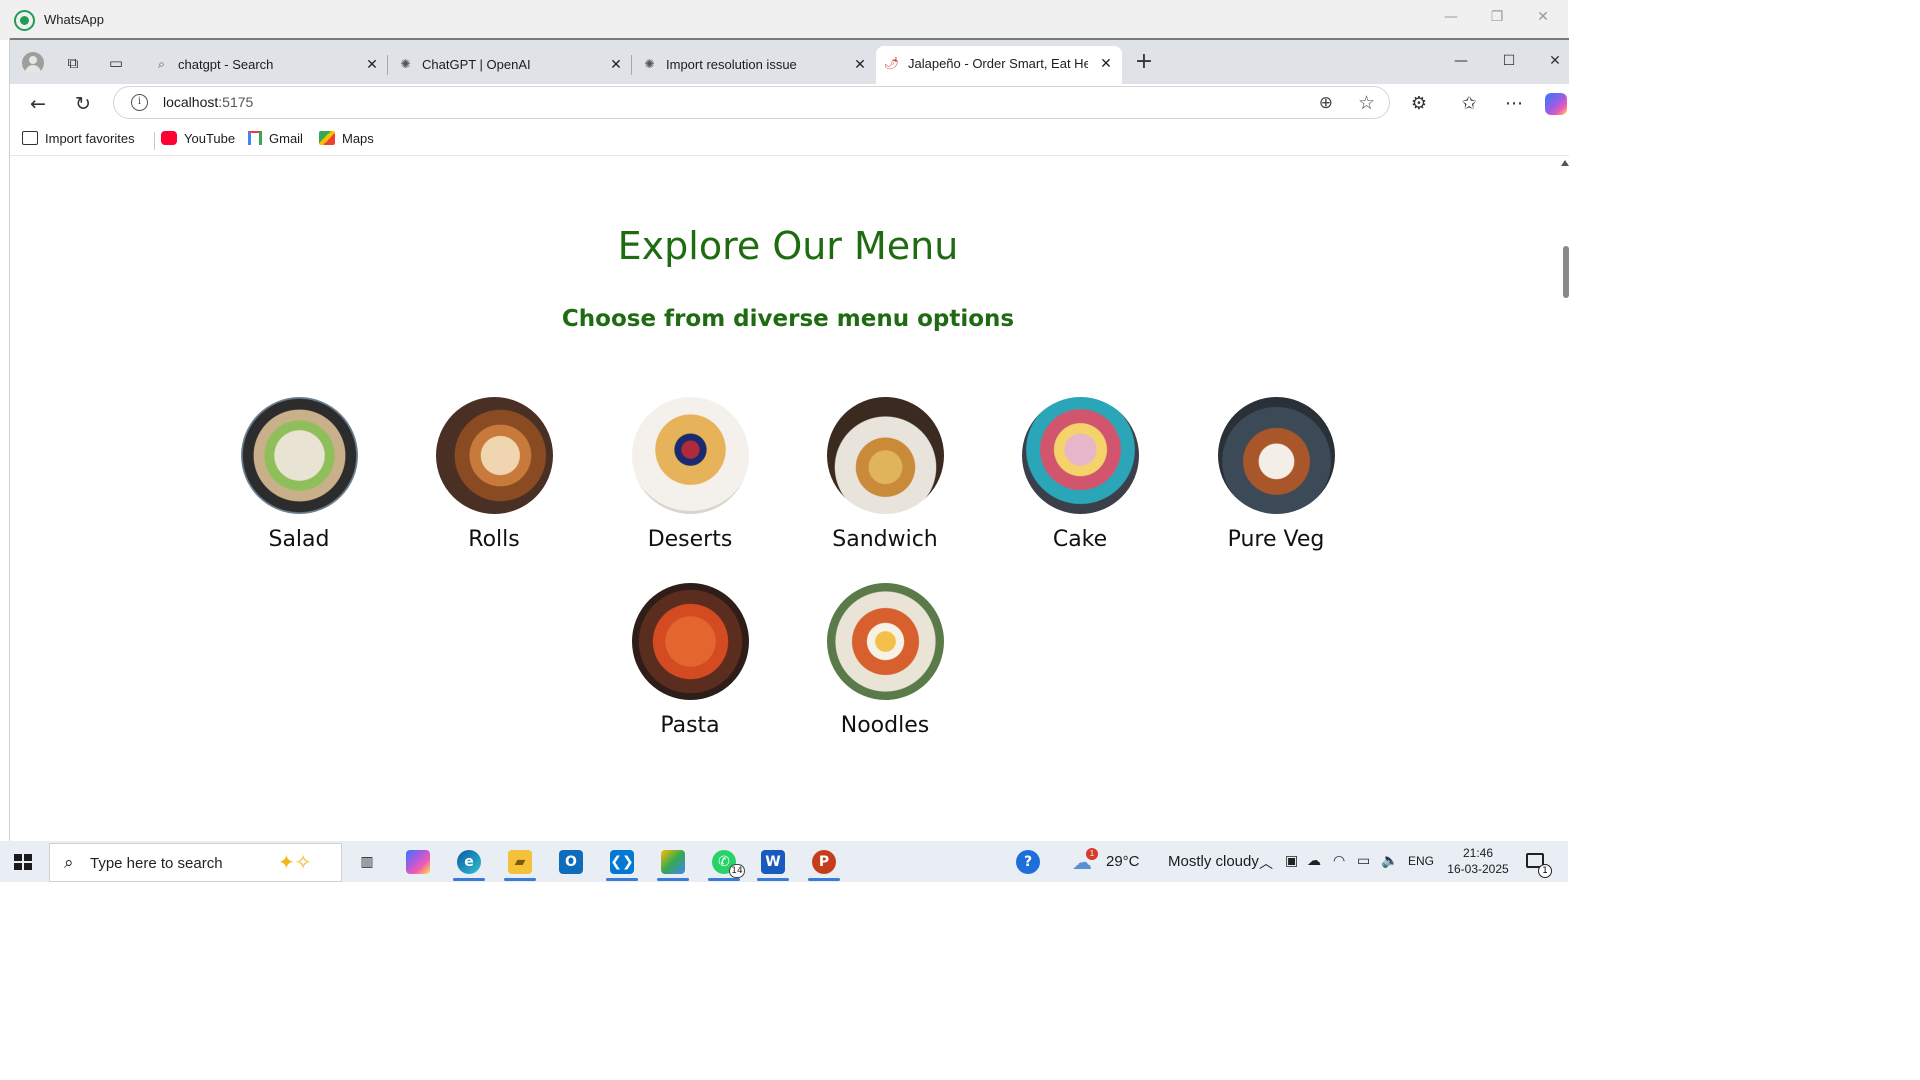  Describe the element at coordinates (1461, 61) in the screenshot. I see `browser-minimize-button: —` at that location.